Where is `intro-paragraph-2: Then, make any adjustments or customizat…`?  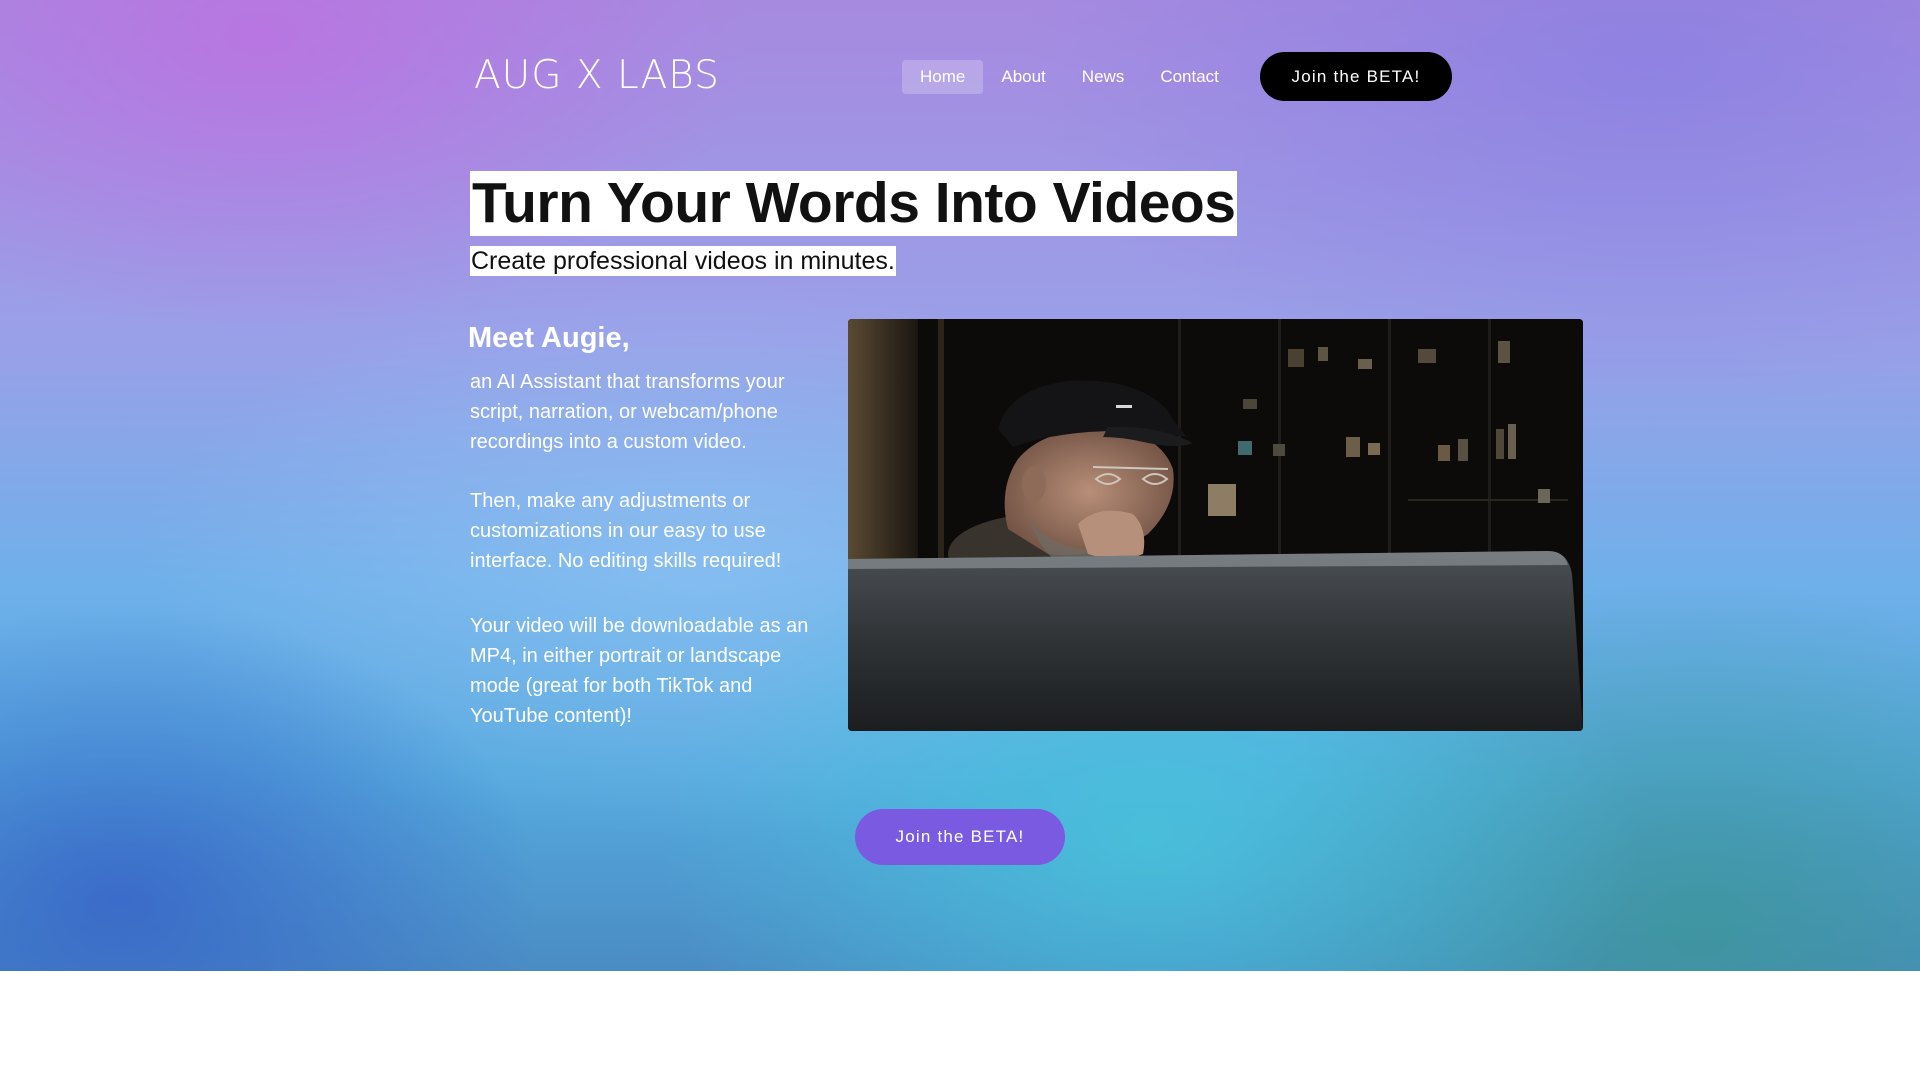 intro-paragraph-2: Then, make any adjustments or customizat… is located at coordinates (626, 531).